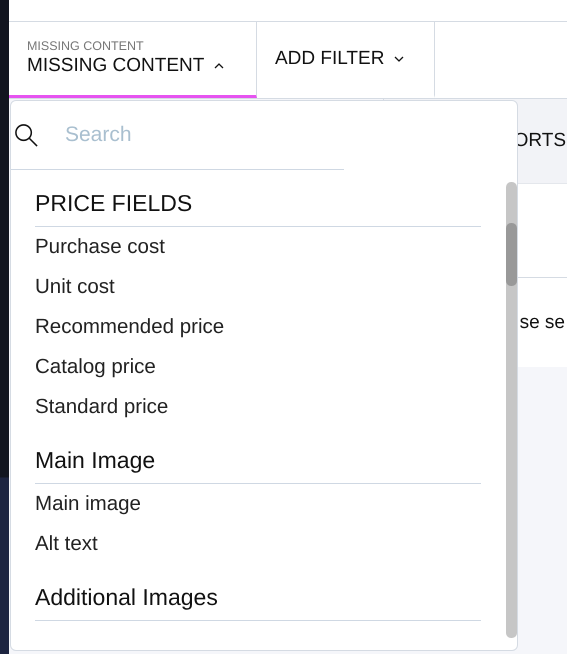 Image resolution: width=567 pixels, height=654 pixels. Describe the element at coordinates (258, 247) in the screenshot. I see `menu-item: Purchase cost` at that location.